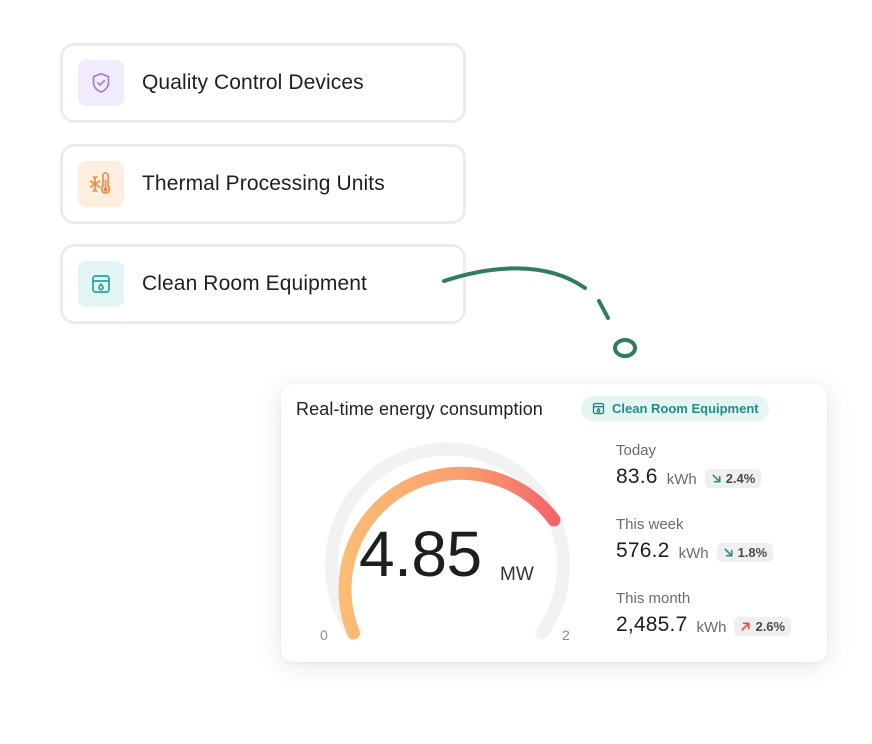 The width and height of the screenshot is (872, 744). What do you see at coordinates (566, 635) in the screenshot?
I see `gauge-max-label: 2` at bounding box center [566, 635].